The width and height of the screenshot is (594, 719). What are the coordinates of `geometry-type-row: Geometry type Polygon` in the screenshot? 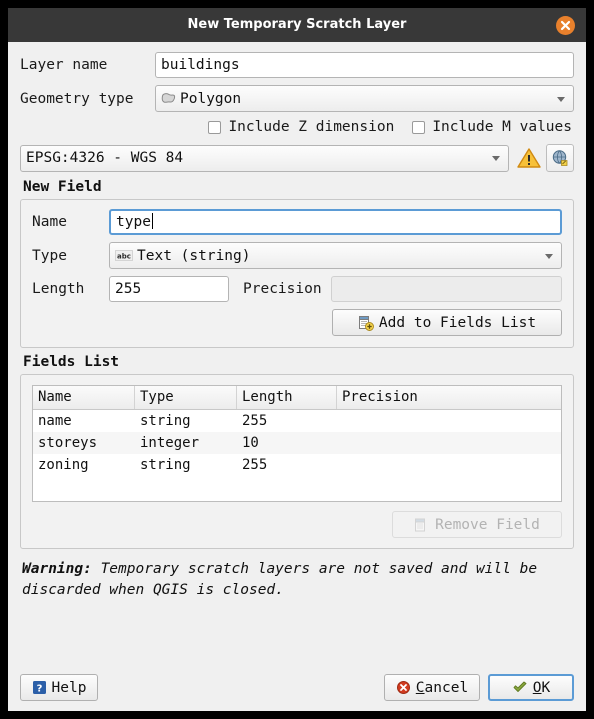 It's located at (297, 98).